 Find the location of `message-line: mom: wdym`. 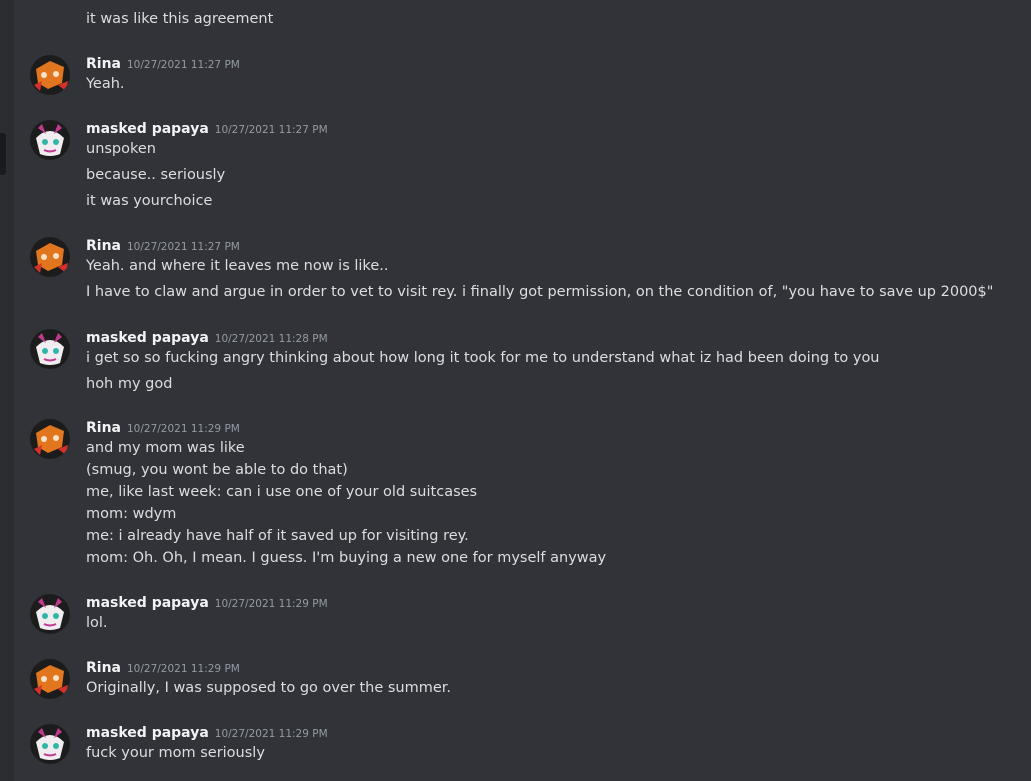

message-line: mom: wdym is located at coordinates (131, 514).